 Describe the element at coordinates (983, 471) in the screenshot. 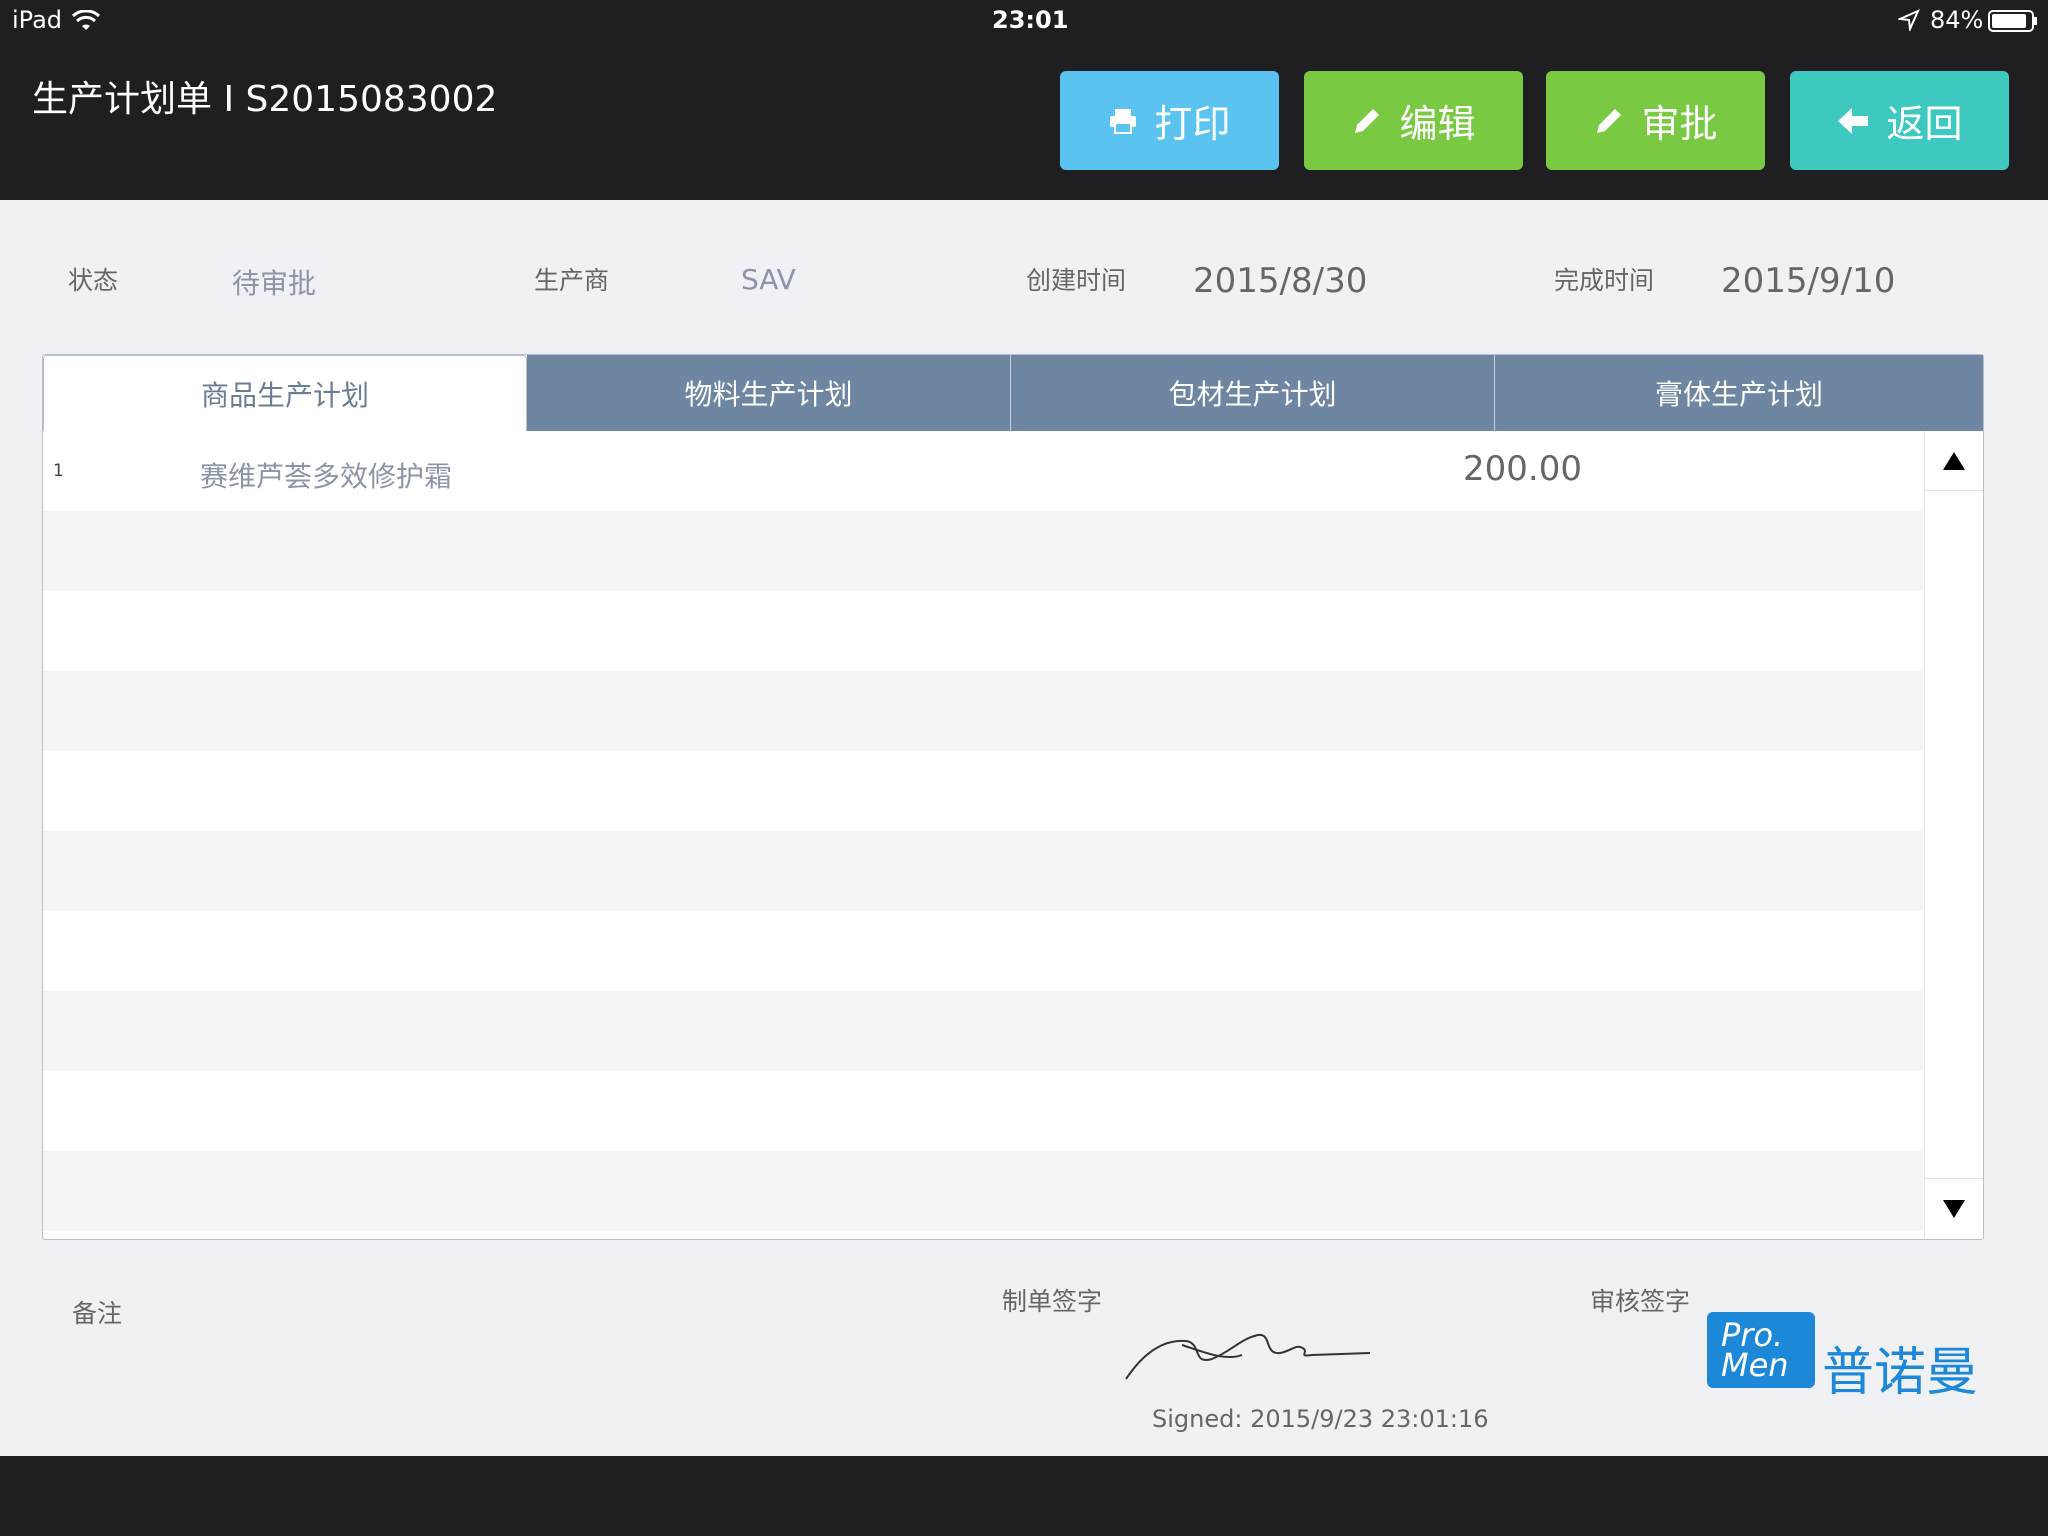

I see `table-row: 1 赛维芦荟多效修护霜 200.00` at that location.